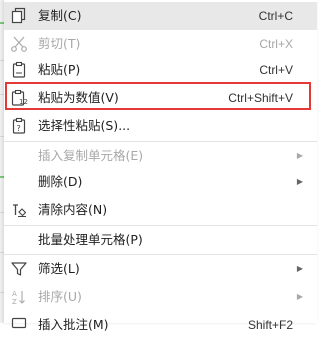  Describe the element at coordinates (19, 44) in the screenshot. I see `scissors-icon` at that location.